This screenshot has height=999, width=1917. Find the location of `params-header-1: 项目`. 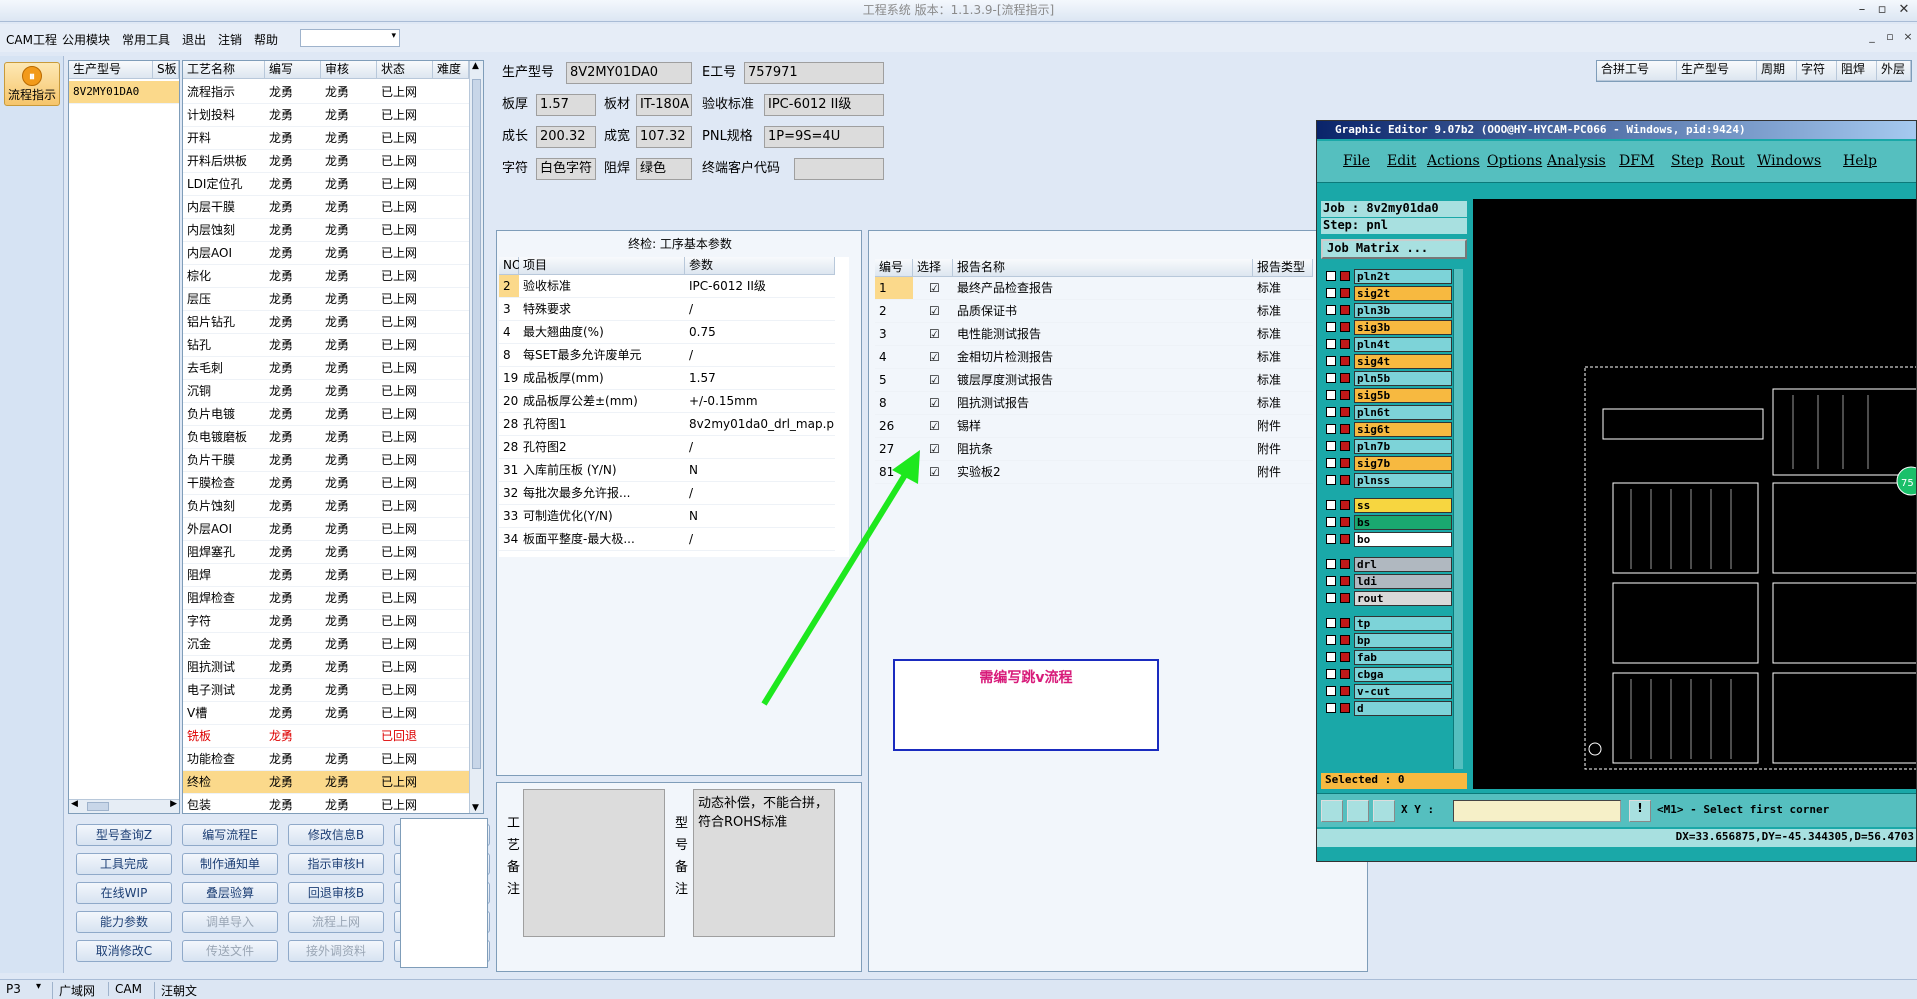

params-header-1: 项目 is located at coordinates (602, 266).